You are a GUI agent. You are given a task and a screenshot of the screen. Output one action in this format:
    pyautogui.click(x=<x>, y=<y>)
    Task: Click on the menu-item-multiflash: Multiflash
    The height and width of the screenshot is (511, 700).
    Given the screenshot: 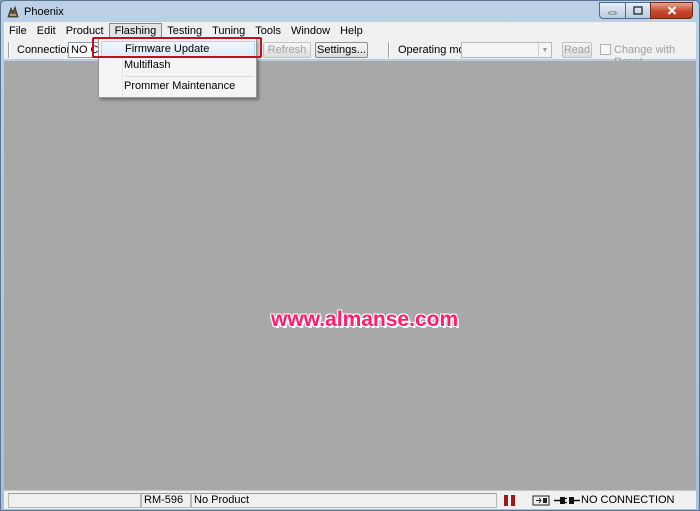 What is the action you would take?
    pyautogui.click(x=178, y=65)
    